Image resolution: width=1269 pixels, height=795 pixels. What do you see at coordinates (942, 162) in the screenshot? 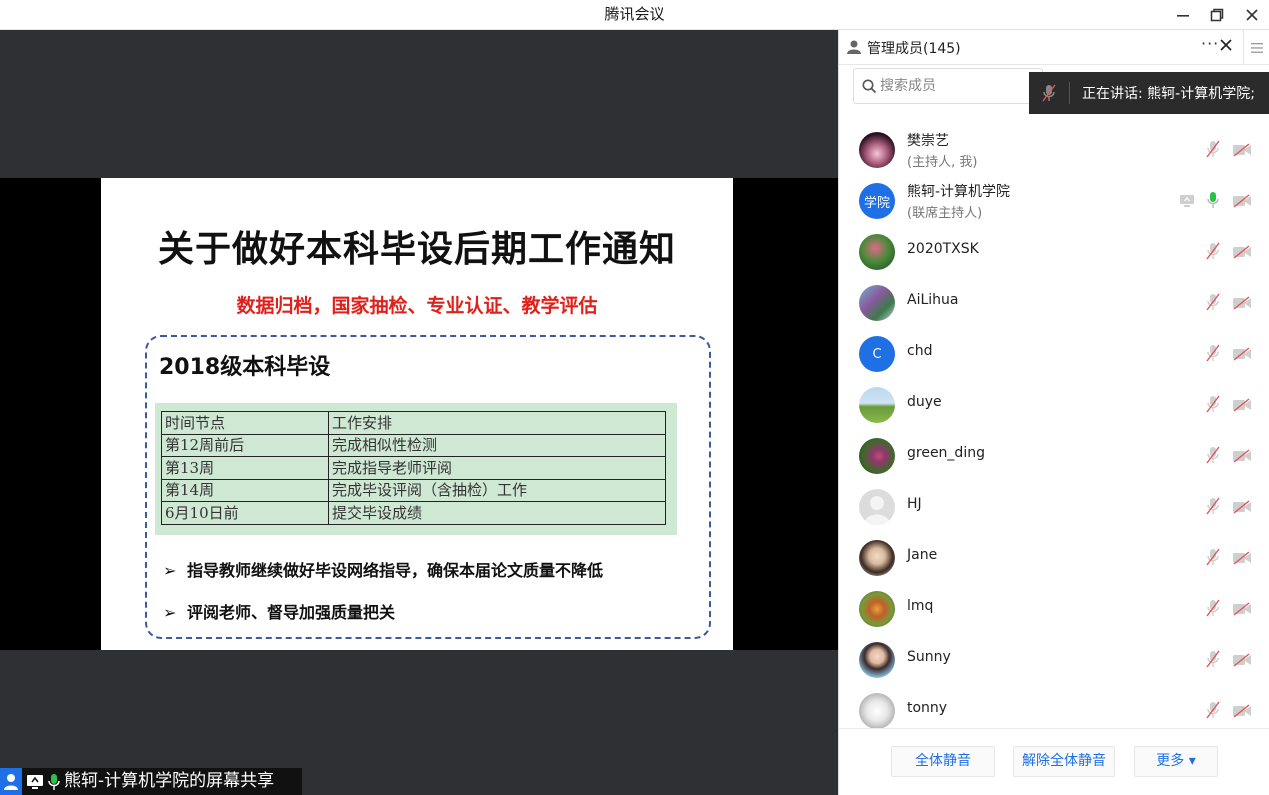
I see `member-role: (主持人, 我)` at bounding box center [942, 162].